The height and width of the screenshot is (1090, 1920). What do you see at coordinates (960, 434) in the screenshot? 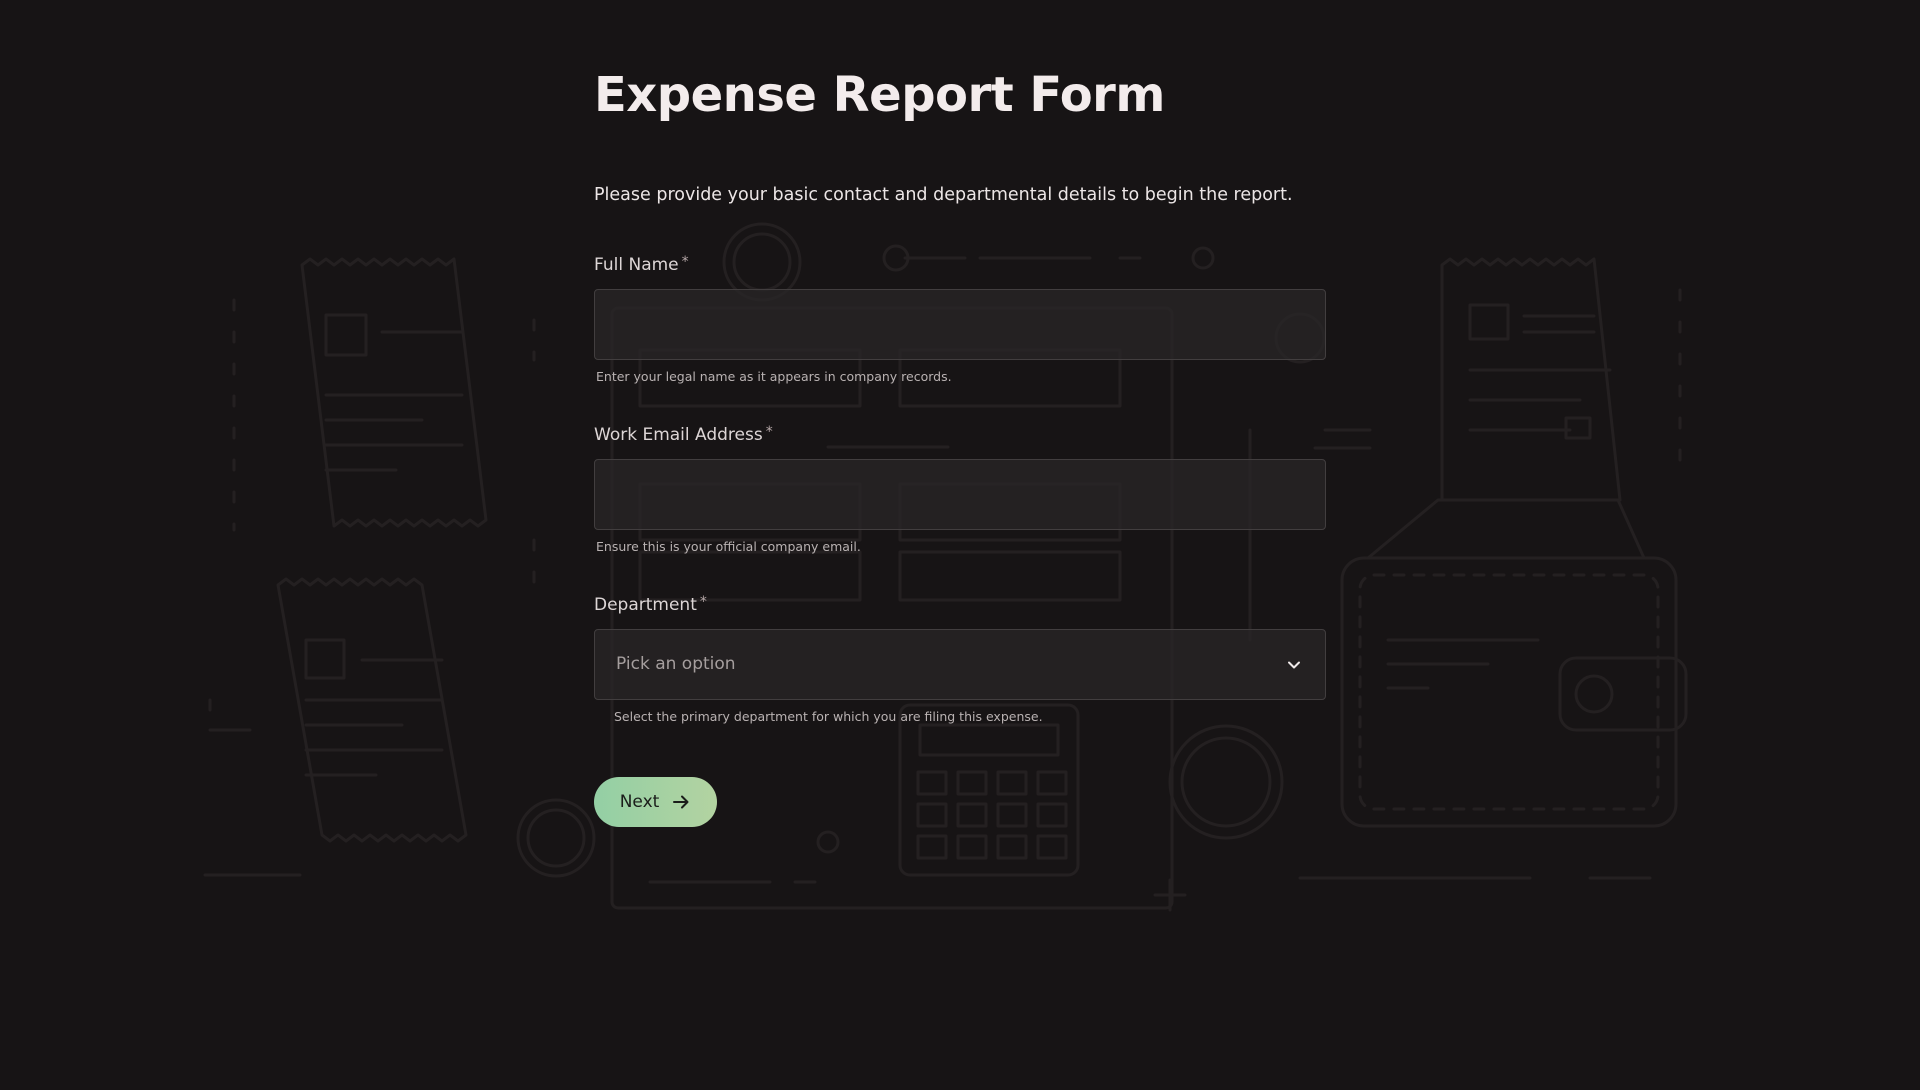
I see `work-email-label-row: Work Email Address *` at bounding box center [960, 434].